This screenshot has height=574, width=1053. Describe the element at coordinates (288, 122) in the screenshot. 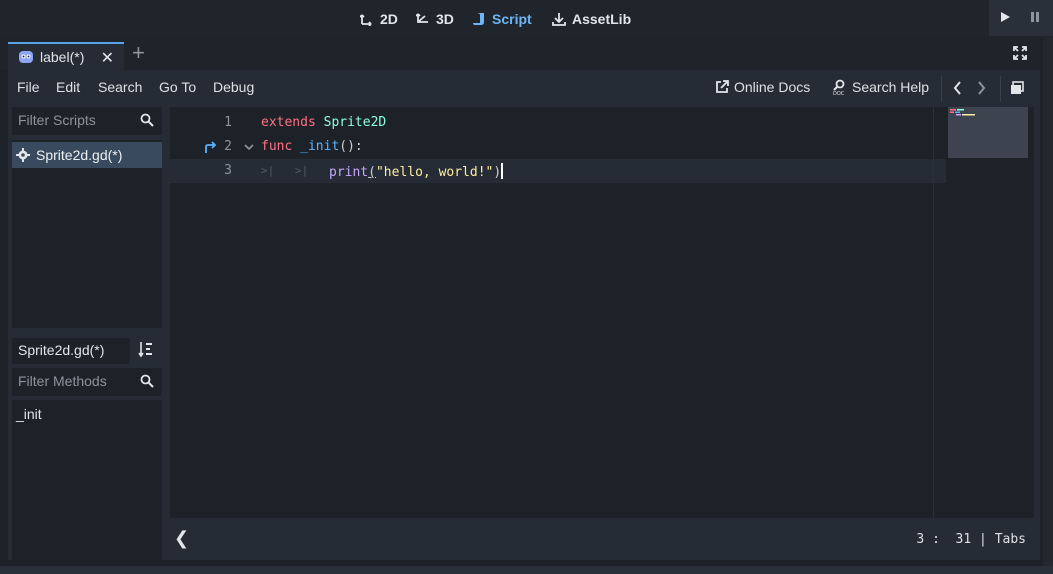

I see `keyword-token: extends` at that location.